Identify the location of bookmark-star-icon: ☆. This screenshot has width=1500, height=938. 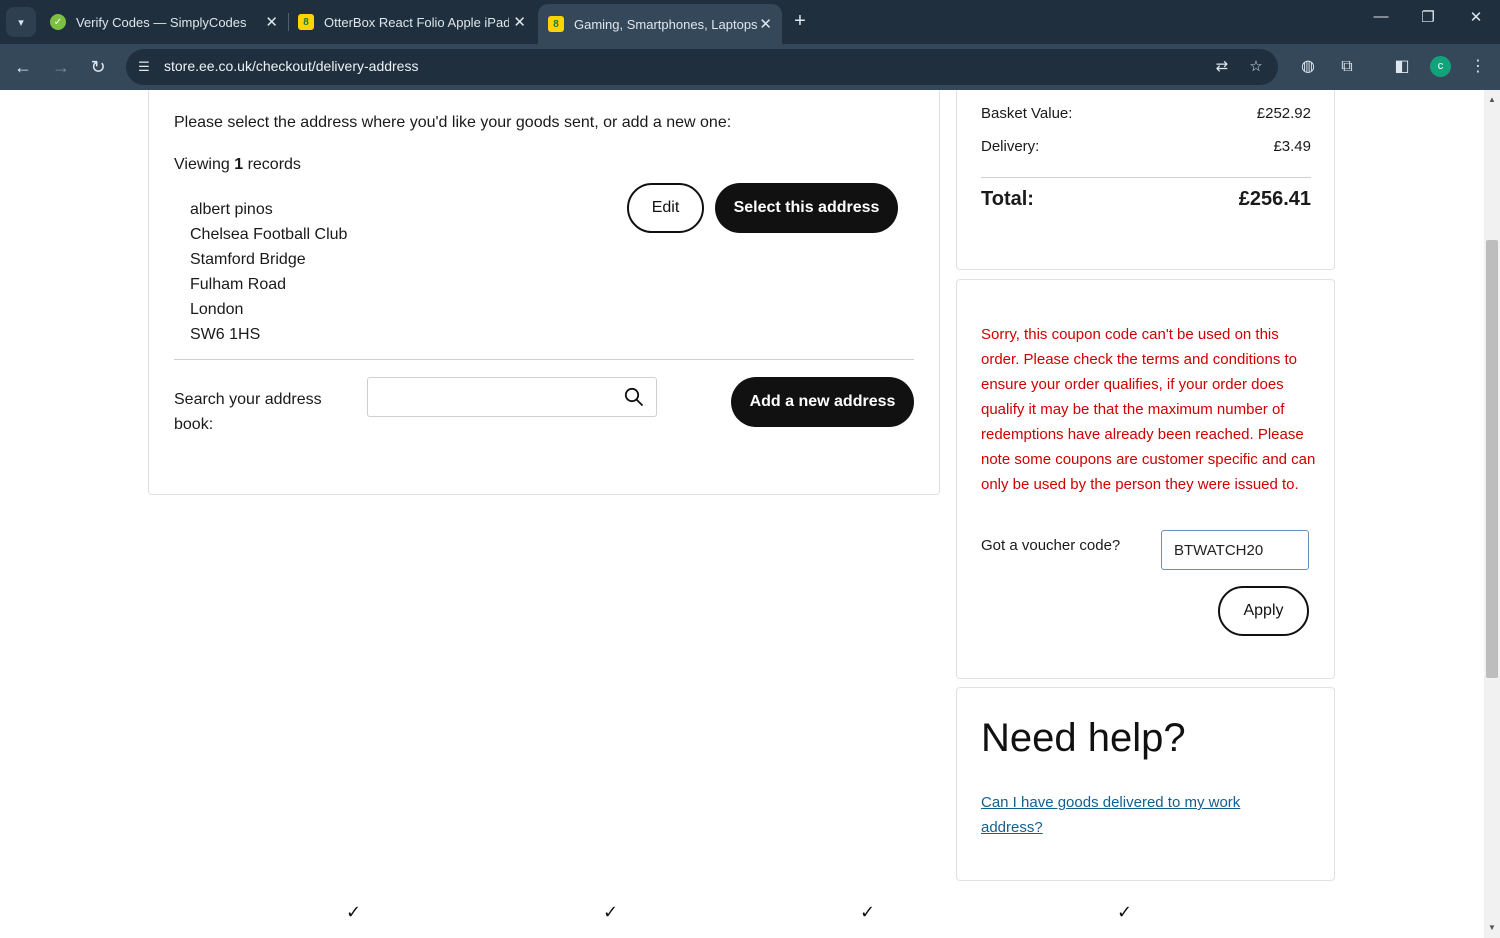
(1256, 67).